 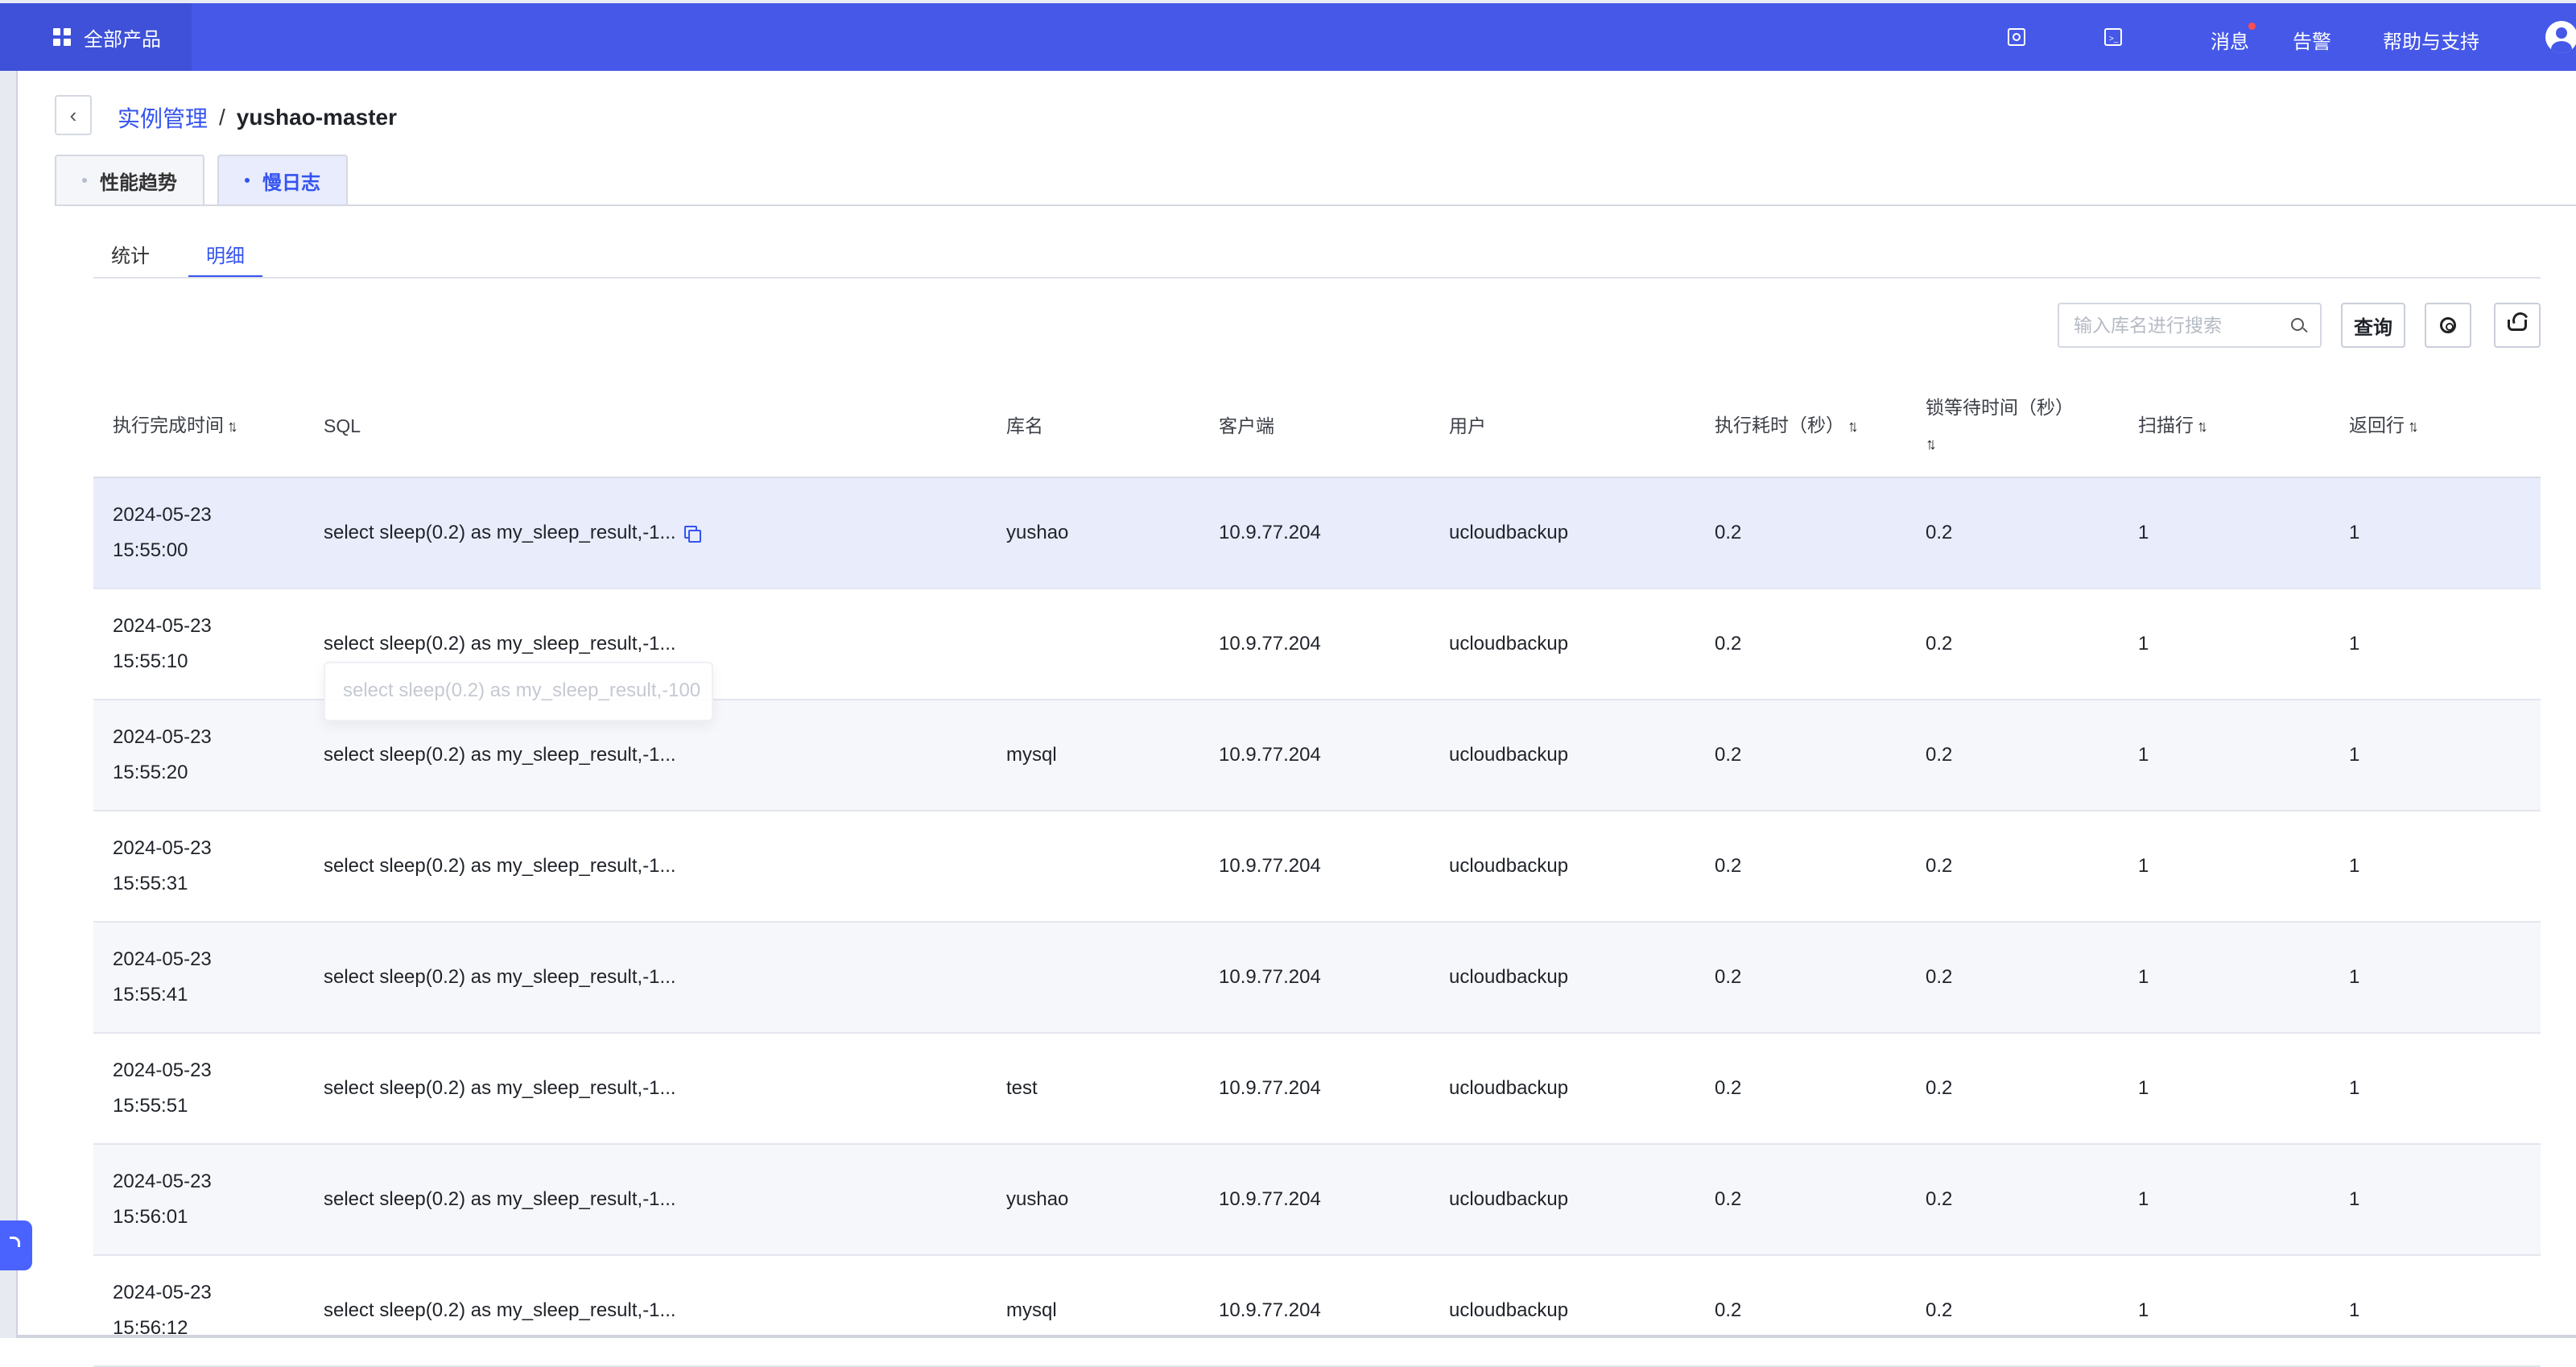 What do you see at coordinates (1022, 1088) in the screenshot?
I see `cell-database: test` at bounding box center [1022, 1088].